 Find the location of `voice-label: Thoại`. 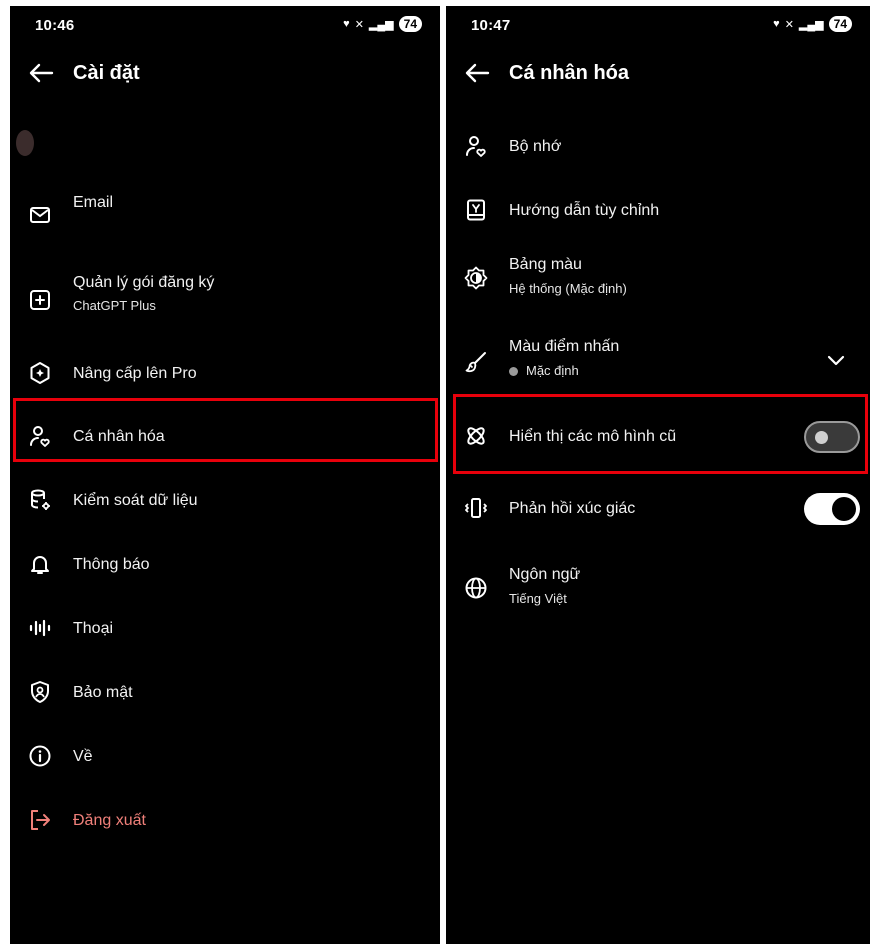

voice-label: Thoại is located at coordinates (93, 628).